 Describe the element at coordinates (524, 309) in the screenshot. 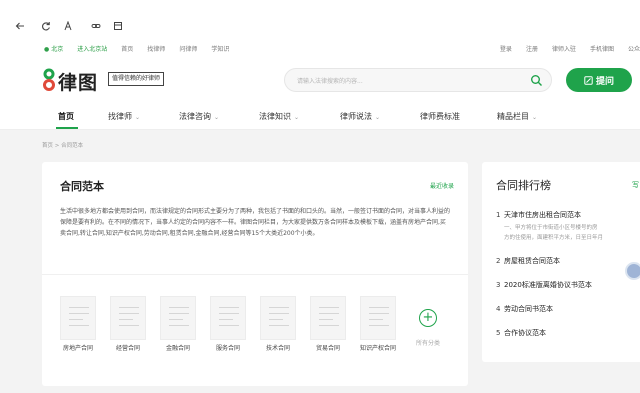

I see `ranking-item: 4 劳动合同书范本` at that location.